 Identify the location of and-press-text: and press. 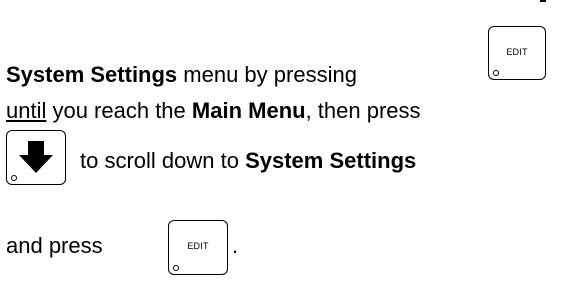
(54, 245).